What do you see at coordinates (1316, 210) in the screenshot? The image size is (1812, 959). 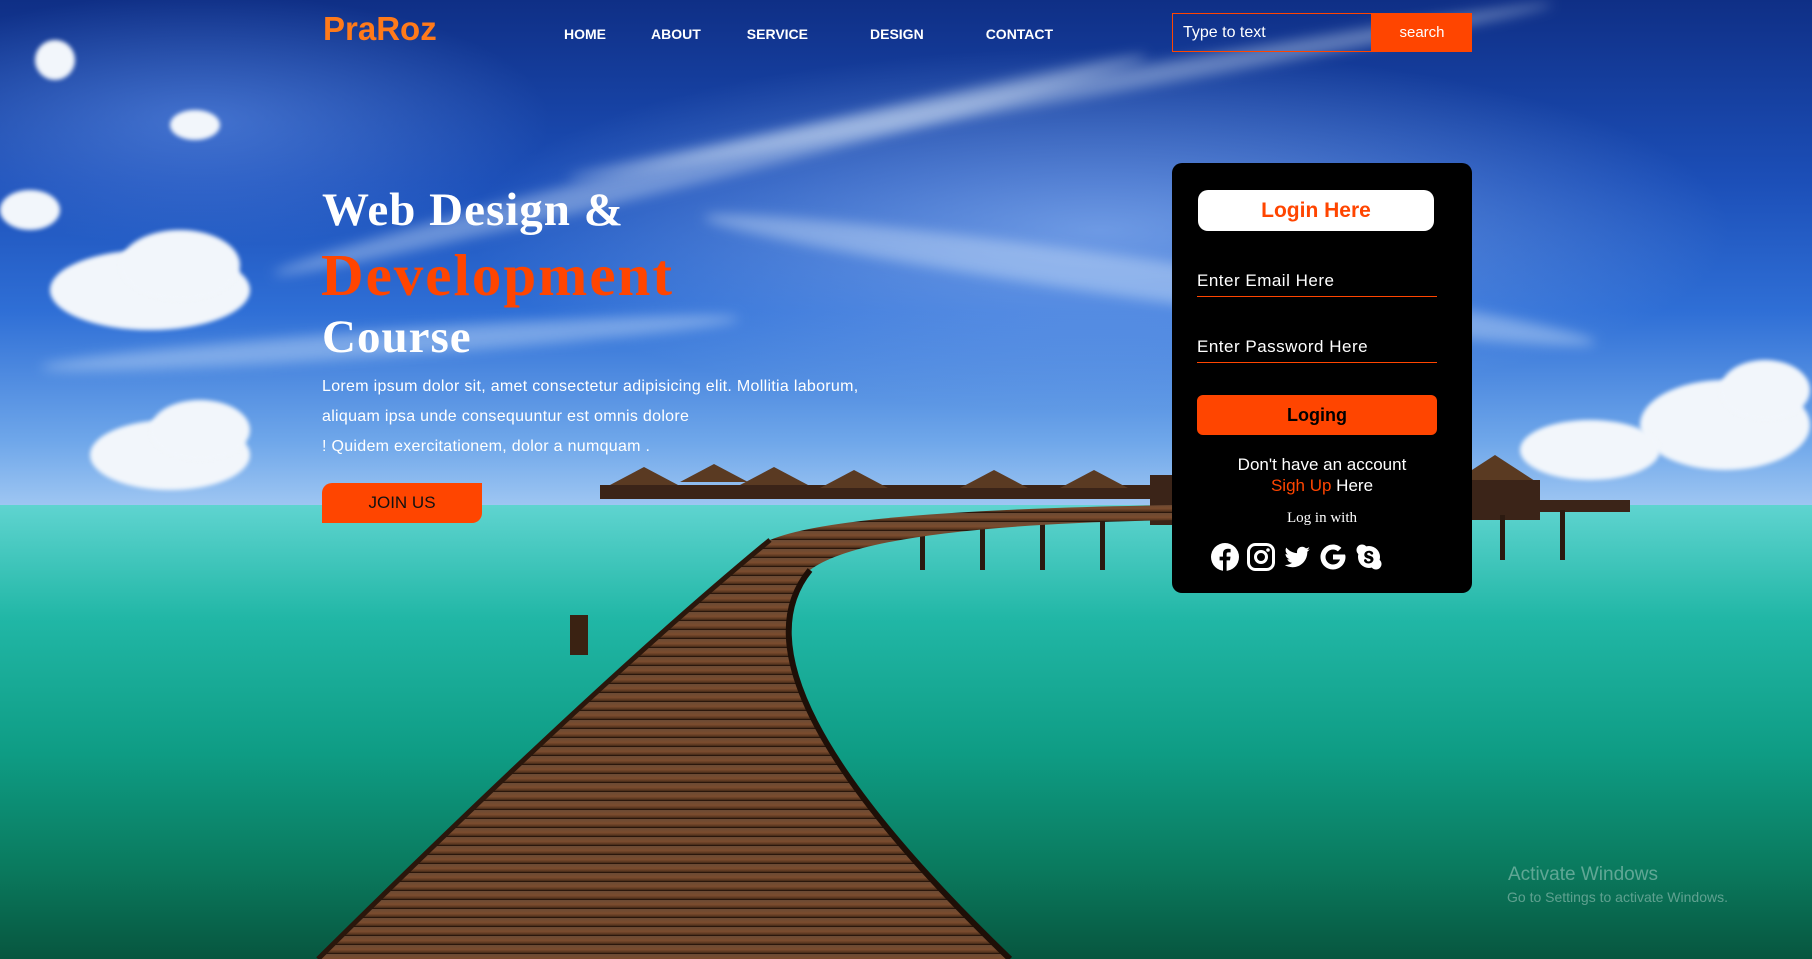 I see `login-title: Login Here` at bounding box center [1316, 210].